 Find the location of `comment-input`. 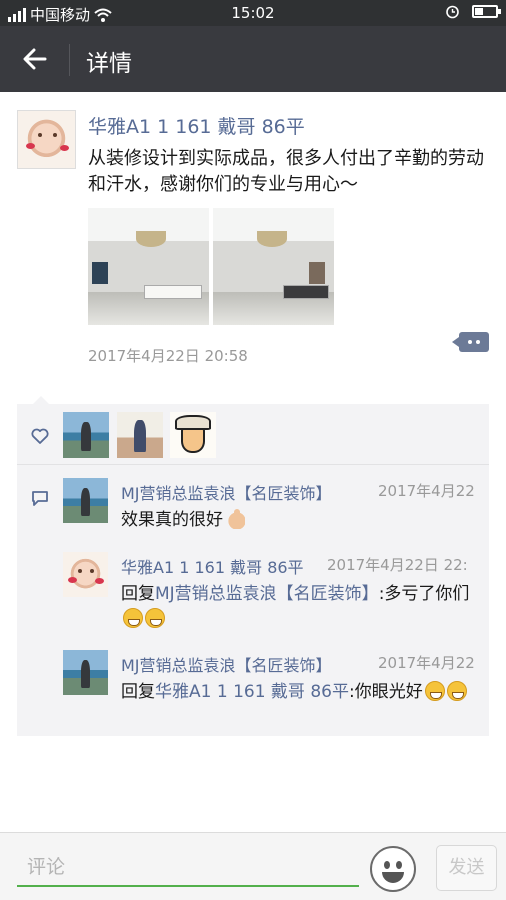

comment-input is located at coordinates (188, 868).